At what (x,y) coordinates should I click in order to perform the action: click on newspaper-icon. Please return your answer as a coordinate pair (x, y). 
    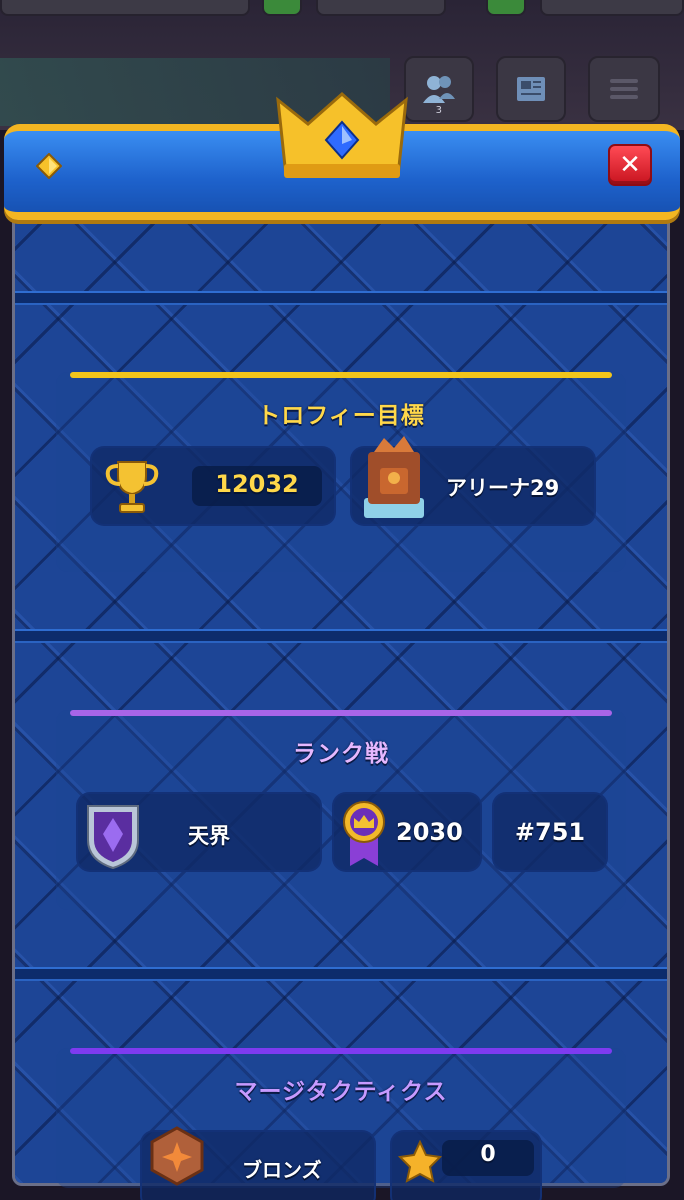
    Looking at the image, I should click on (531, 89).